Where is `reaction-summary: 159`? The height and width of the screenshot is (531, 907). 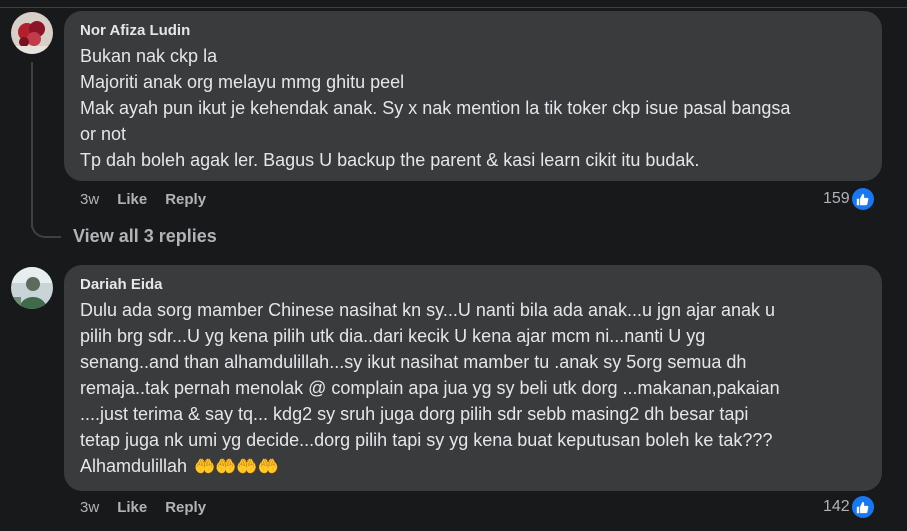 reaction-summary: 159 is located at coordinates (848, 199).